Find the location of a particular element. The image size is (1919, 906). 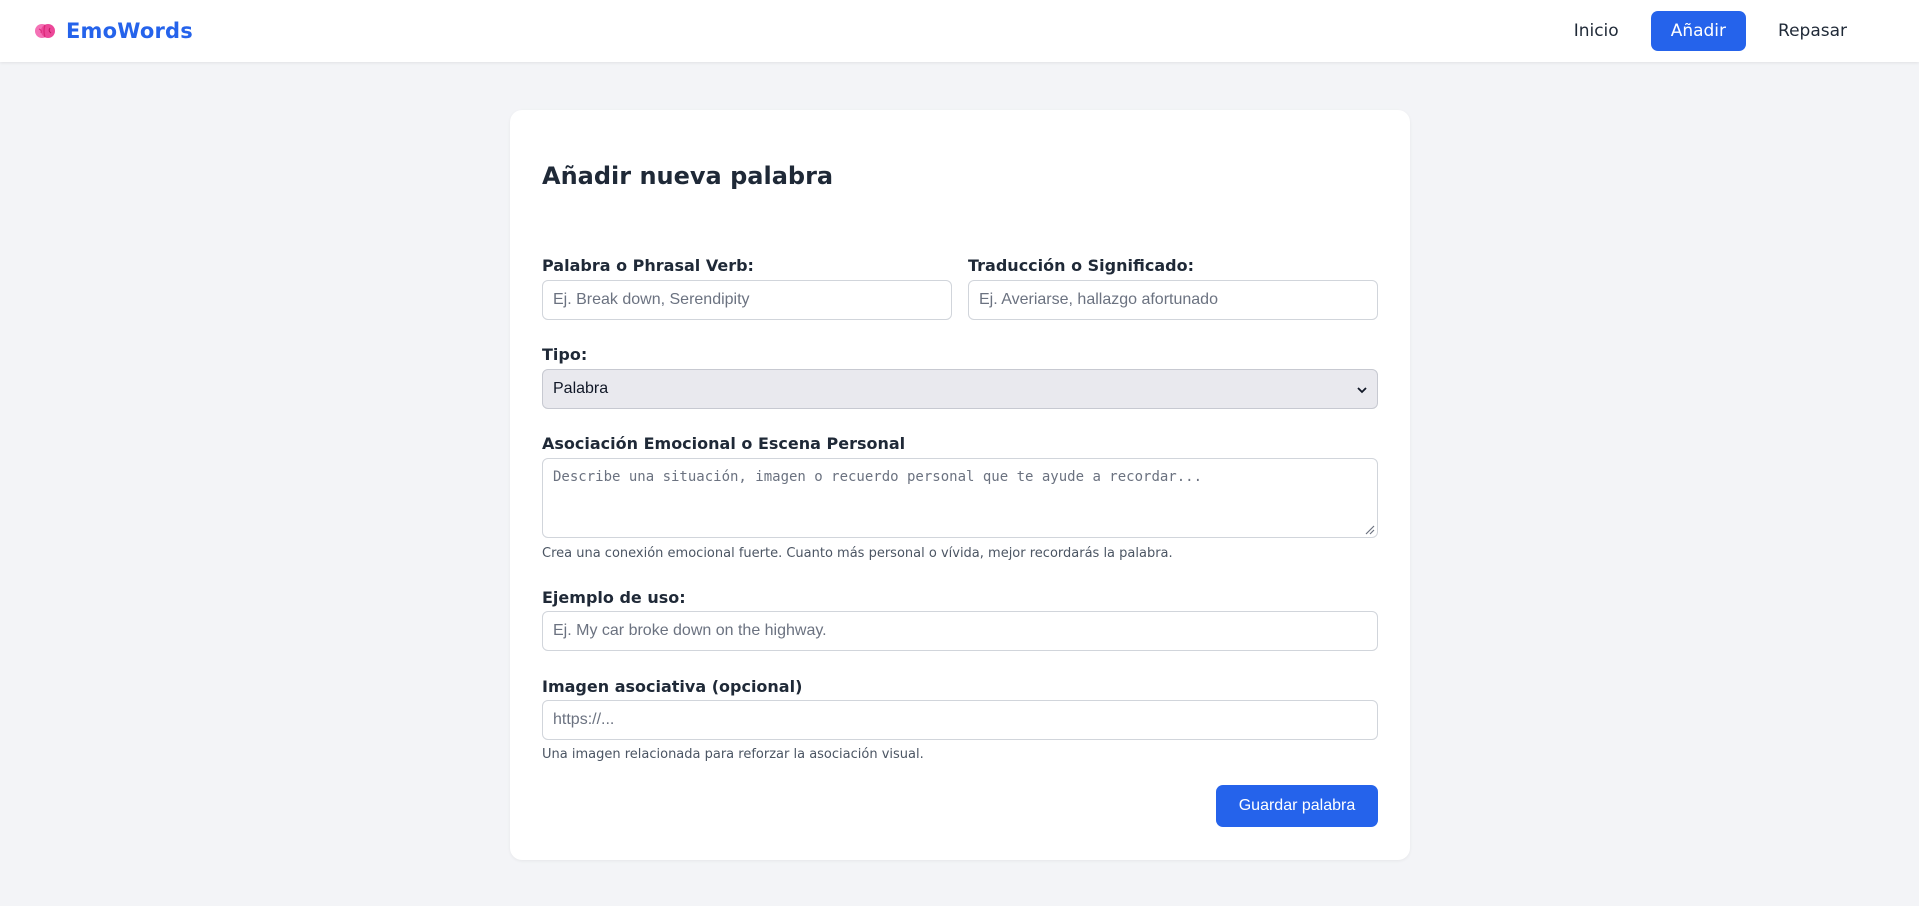

type-label: Tipo: is located at coordinates (565, 354).